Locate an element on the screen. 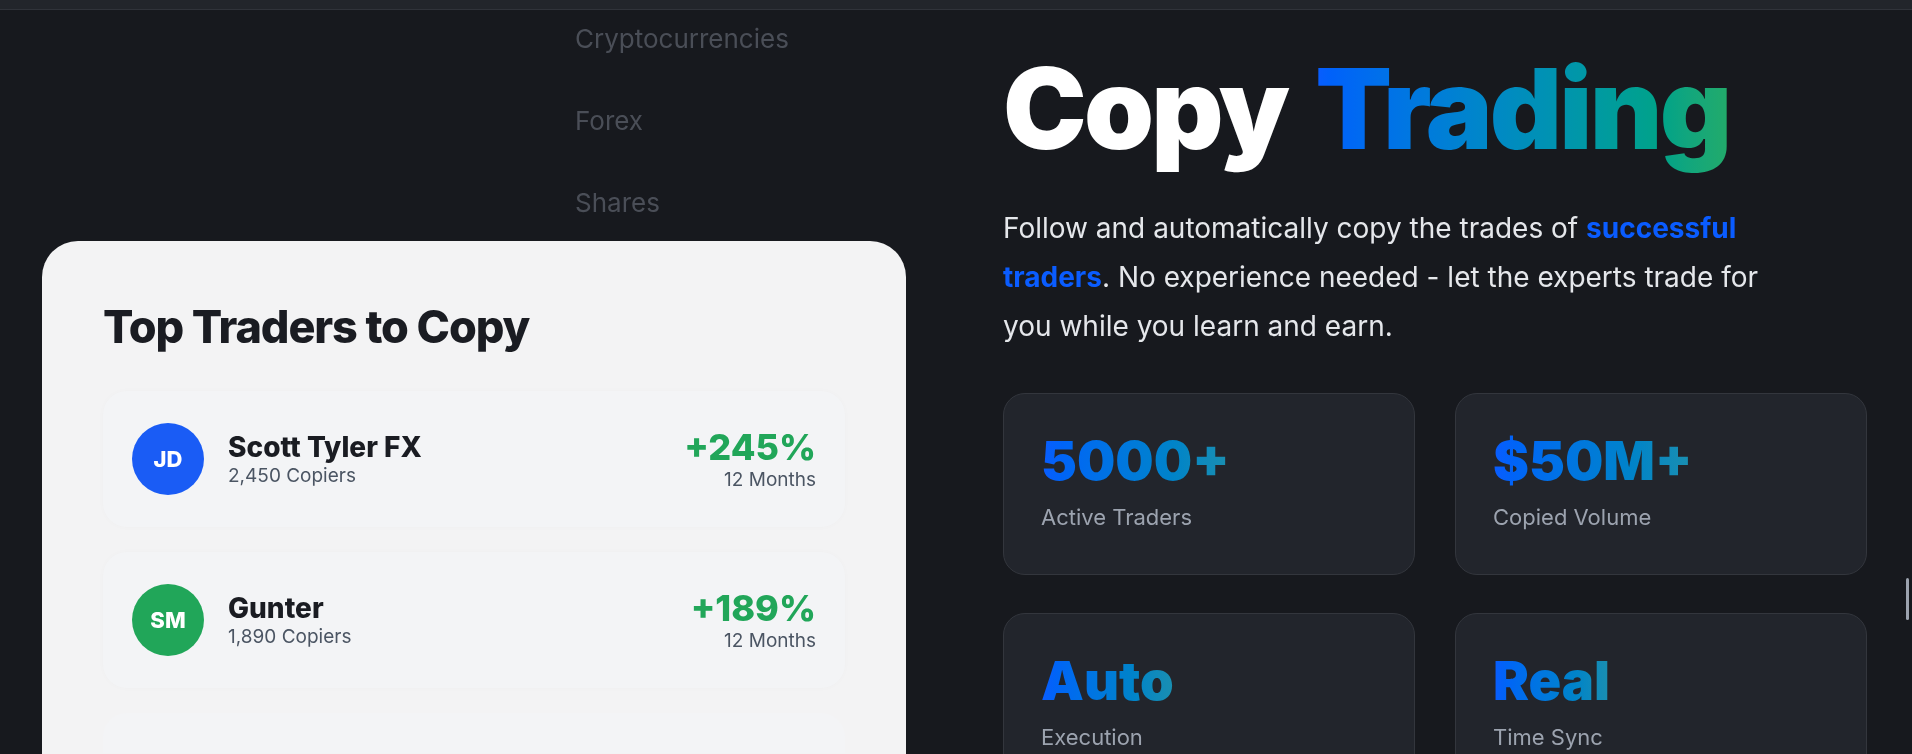 This screenshot has height=754, width=1912. trader-name: Gunter is located at coordinates (276, 608).